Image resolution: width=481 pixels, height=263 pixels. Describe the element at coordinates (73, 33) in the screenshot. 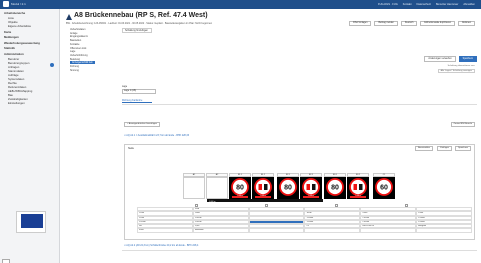

I see `tree-node: Anlage` at that location.